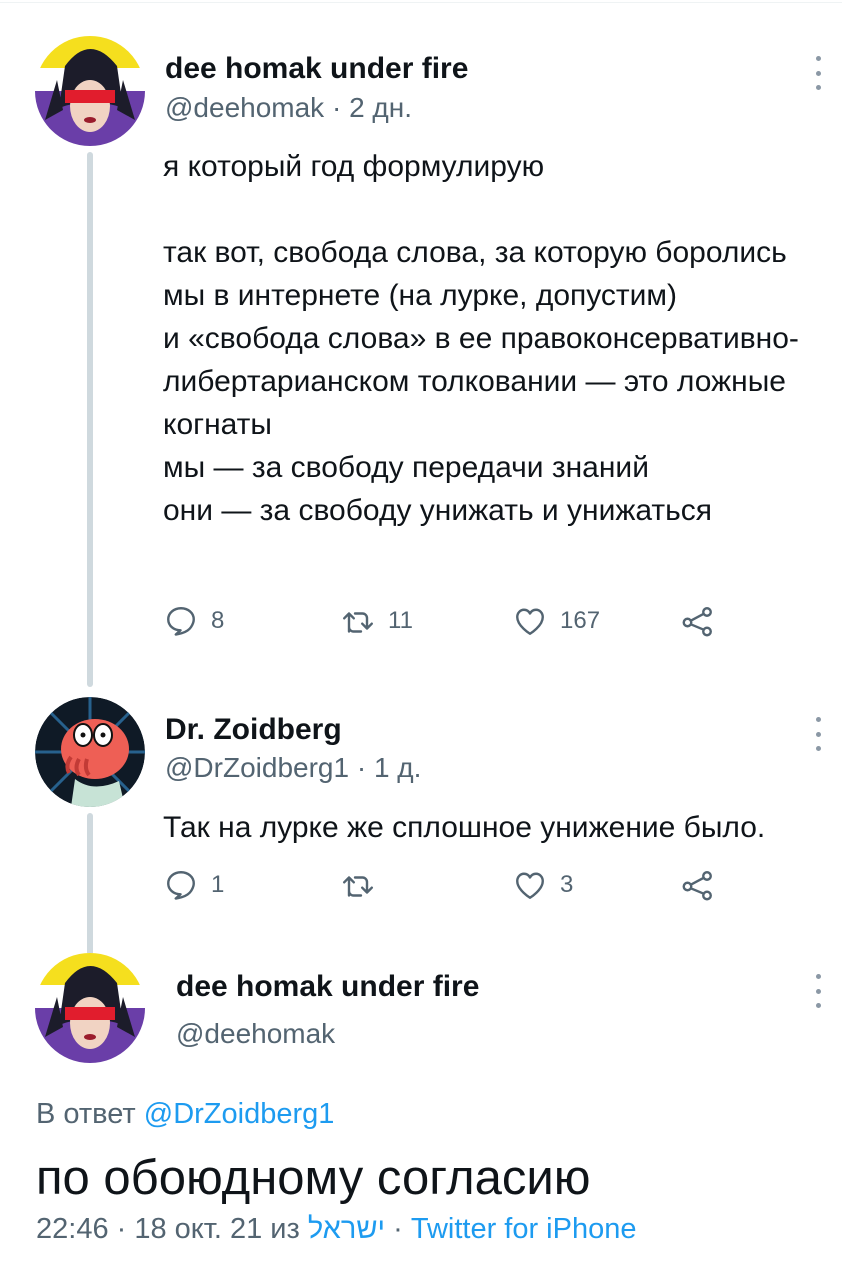 This screenshot has height=1280, width=842. I want to click on location-link: ישראל, so click(346, 1229).